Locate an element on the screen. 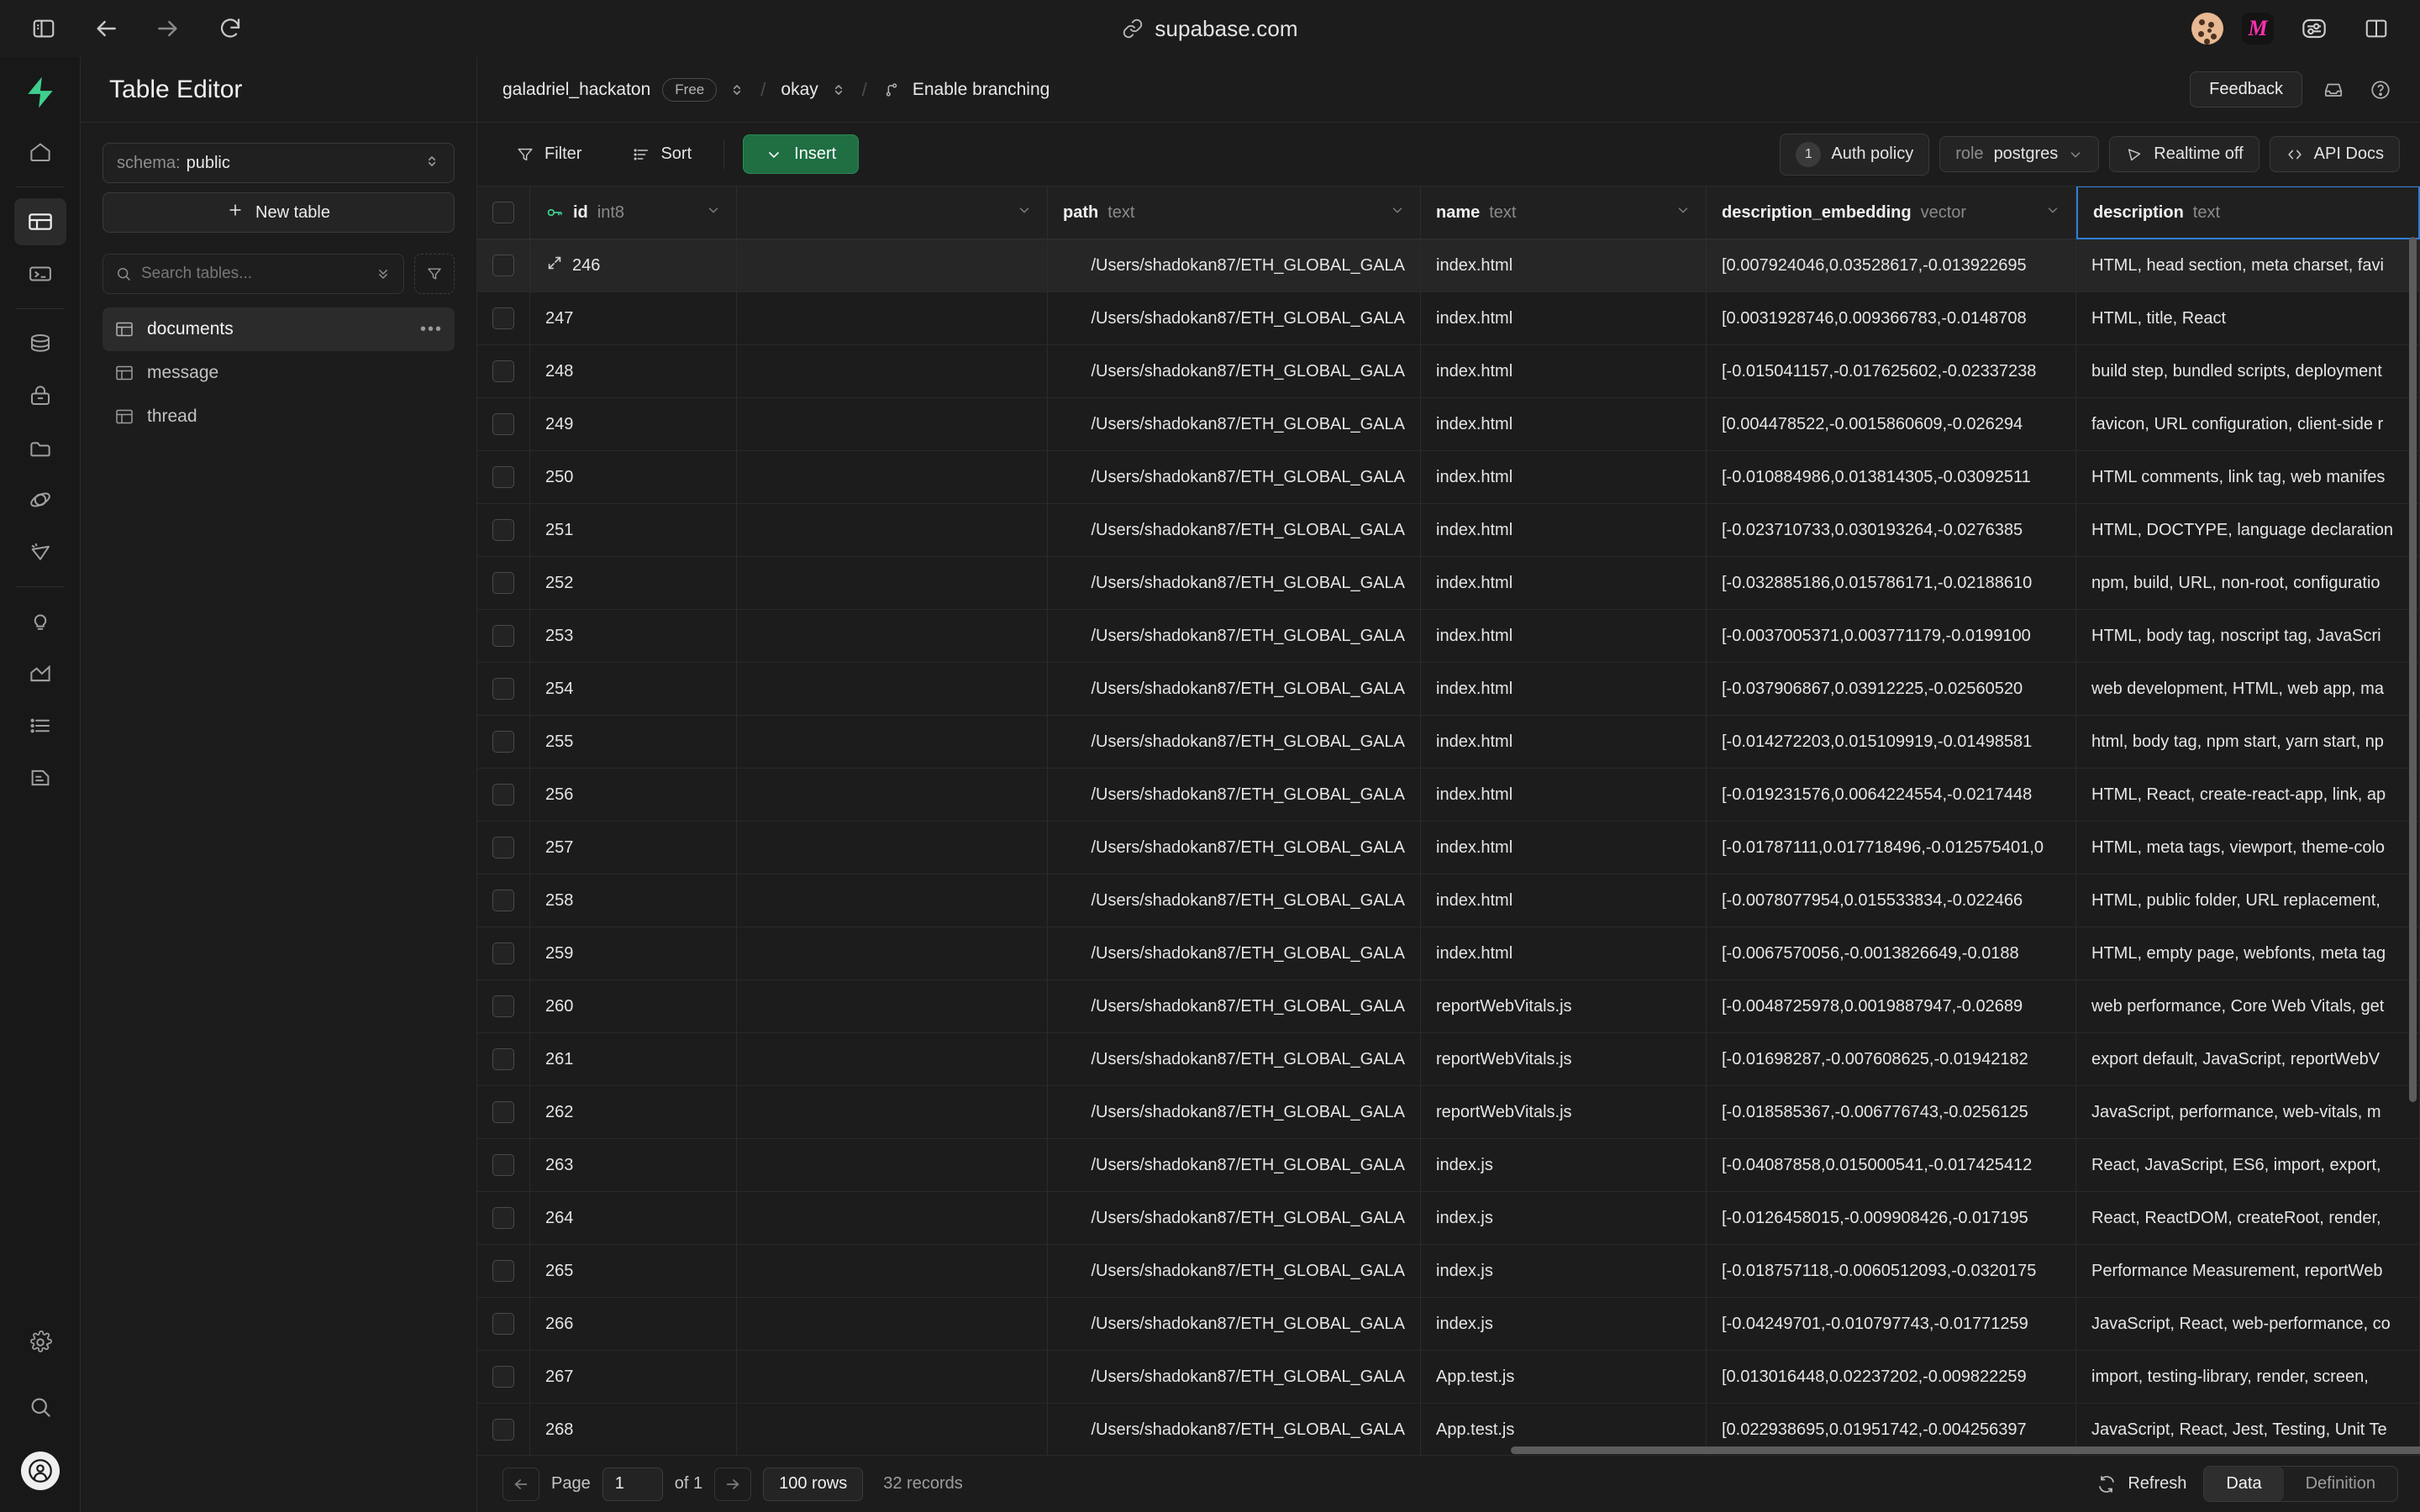  cell-id: 260 is located at coordinates (633, 1006).